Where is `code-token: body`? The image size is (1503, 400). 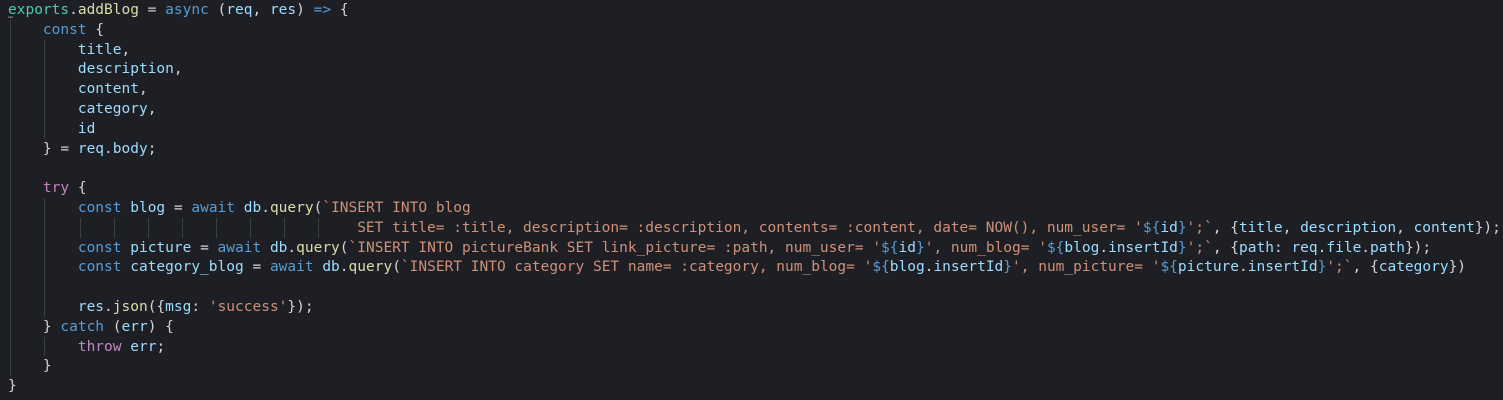
code-token: body is located at coordinates (130, 148).